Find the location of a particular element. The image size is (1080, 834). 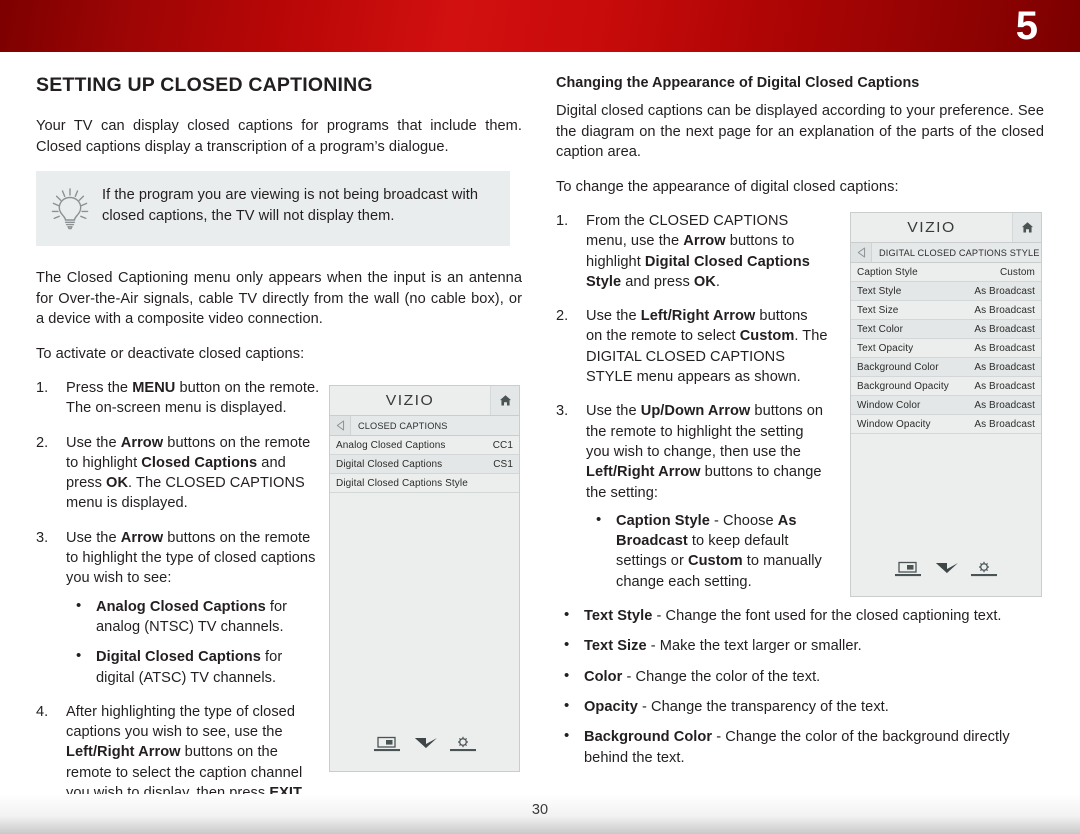

tv-menu-footer-icons is located at coordinates (946, 571).